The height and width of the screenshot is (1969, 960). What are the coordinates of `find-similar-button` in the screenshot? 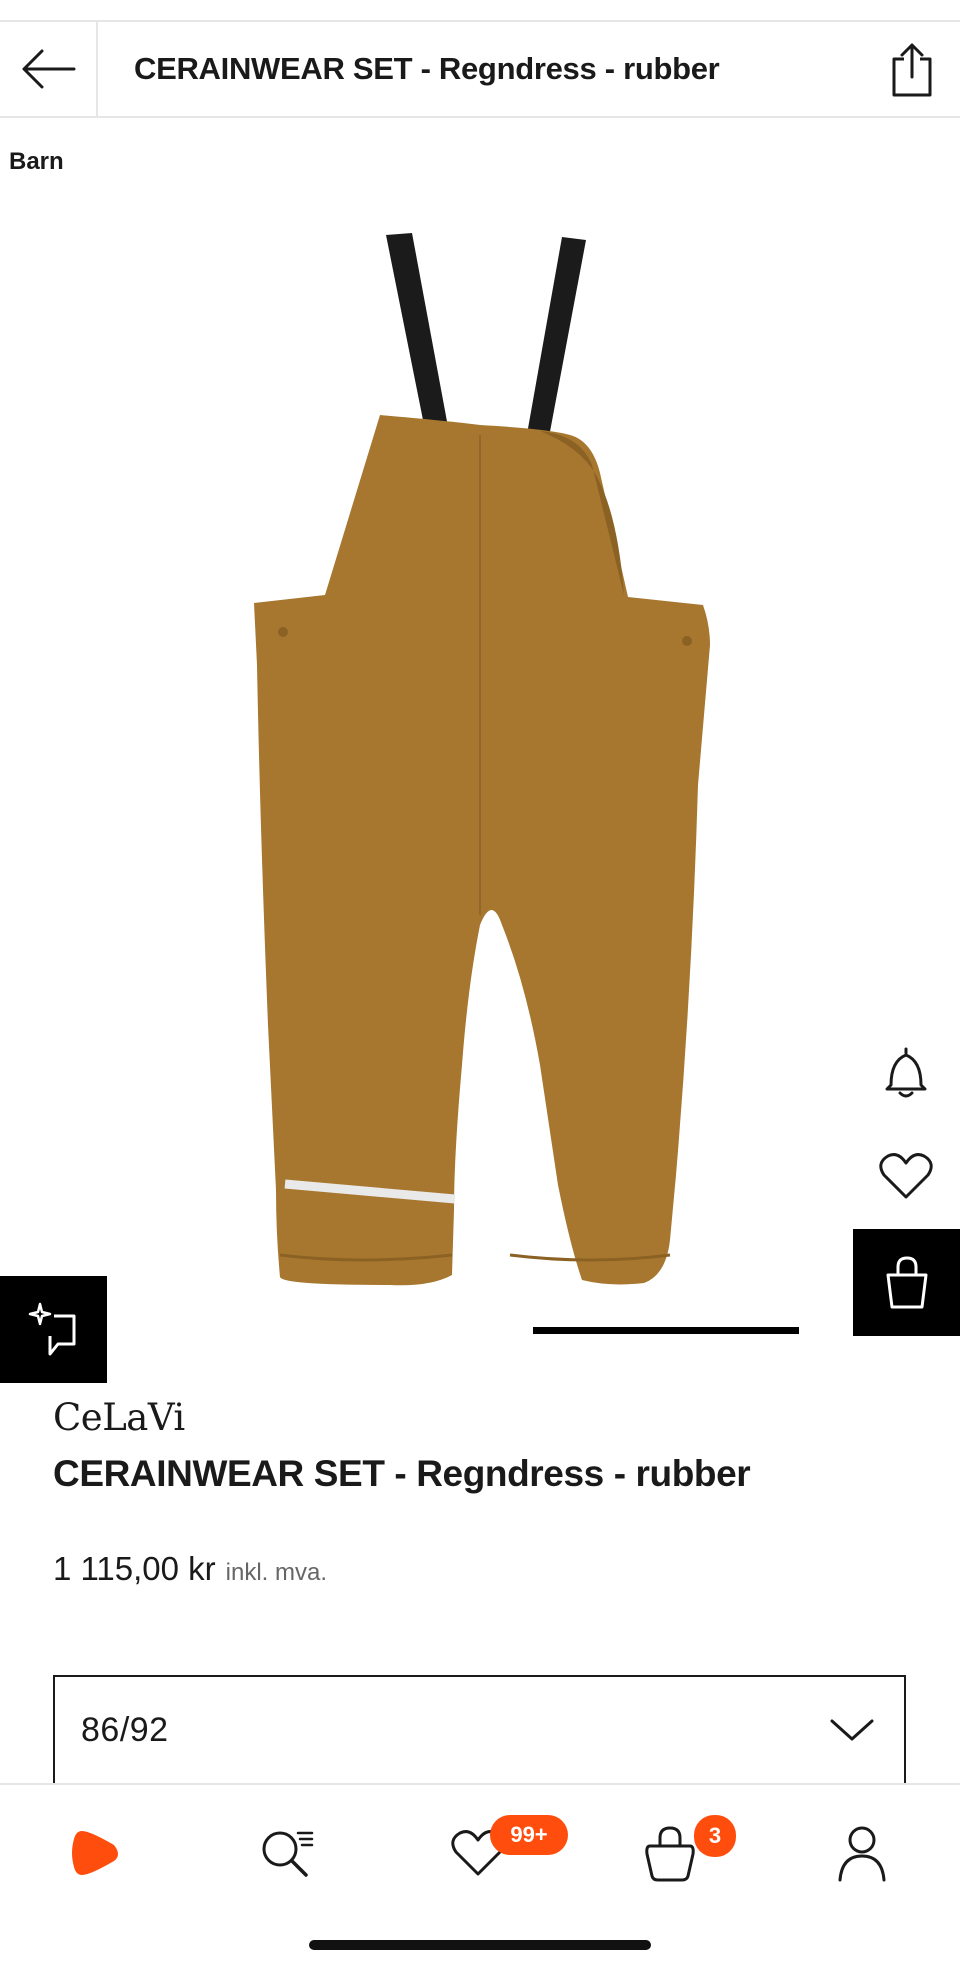 It's located at (53, 1329).